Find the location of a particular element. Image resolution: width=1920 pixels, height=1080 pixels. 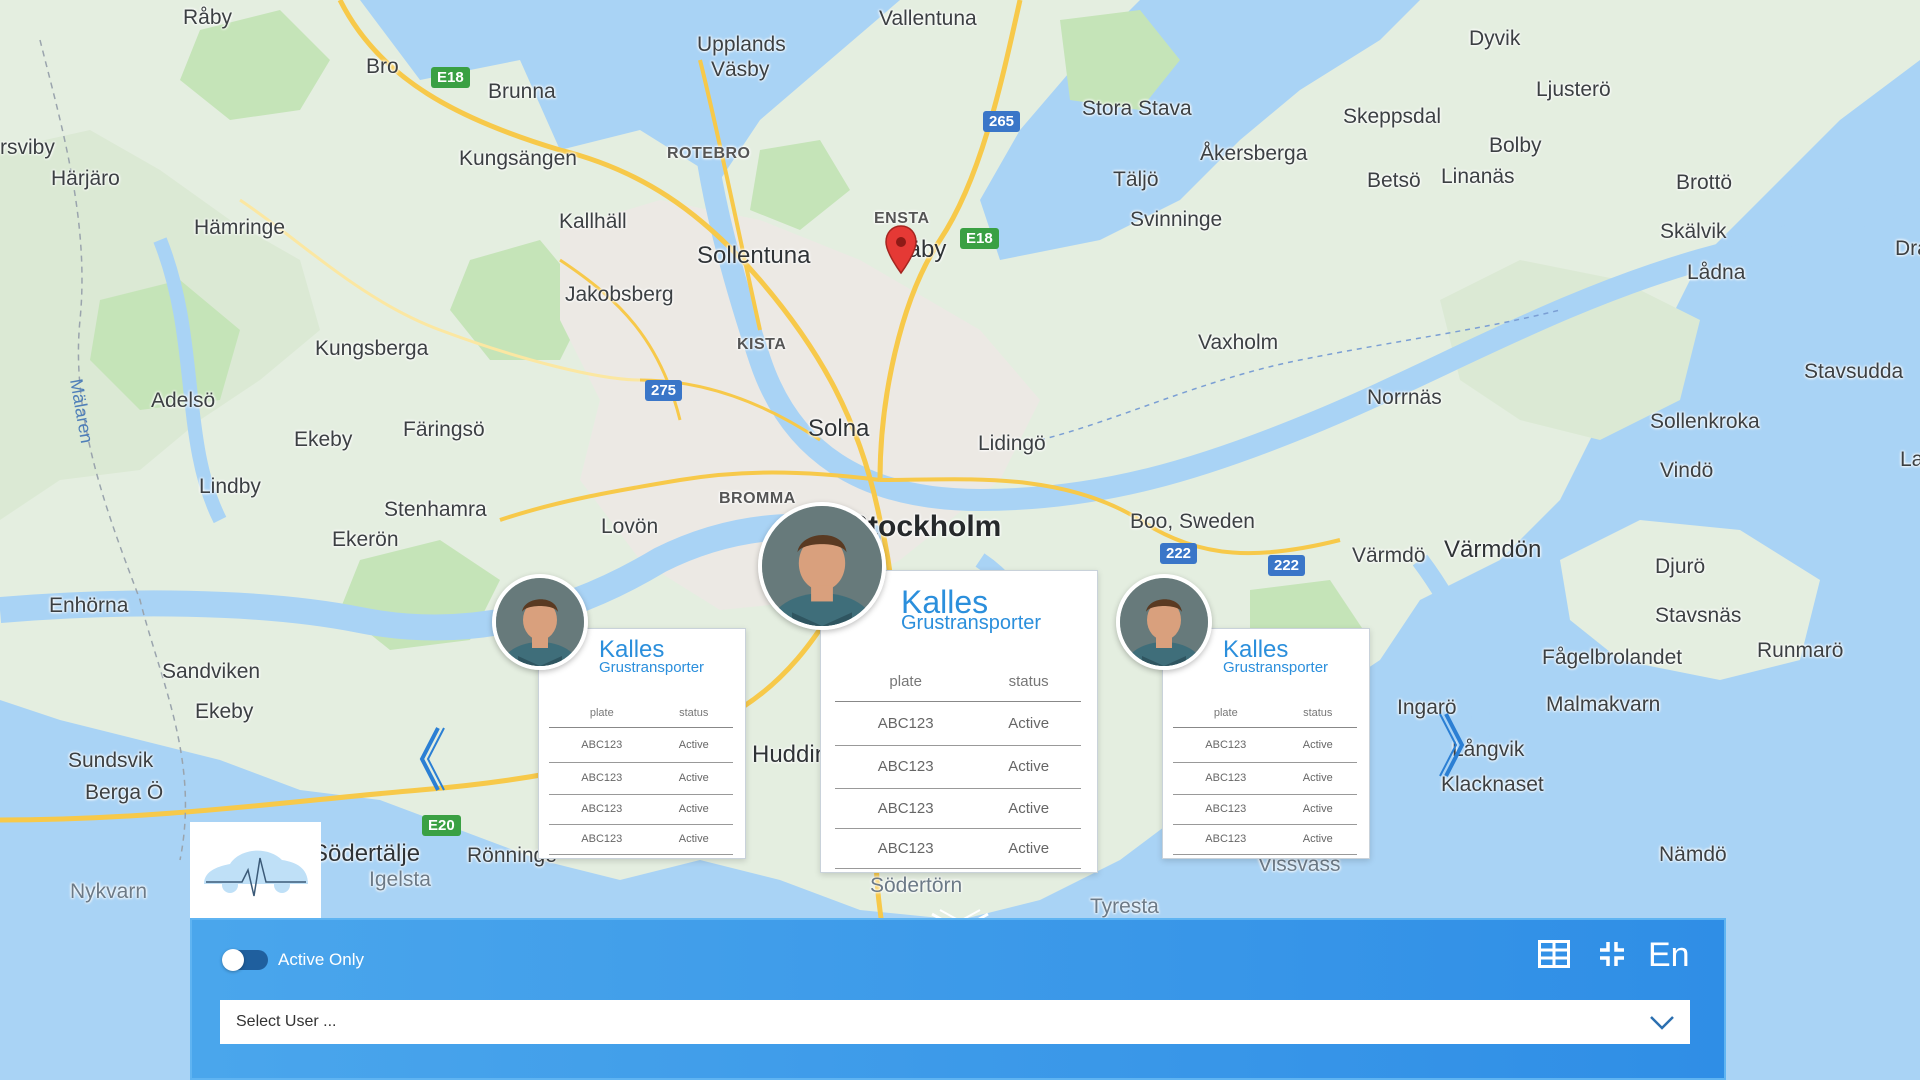

map-place-label: Skälvik is located at coordinates (1693, 231).